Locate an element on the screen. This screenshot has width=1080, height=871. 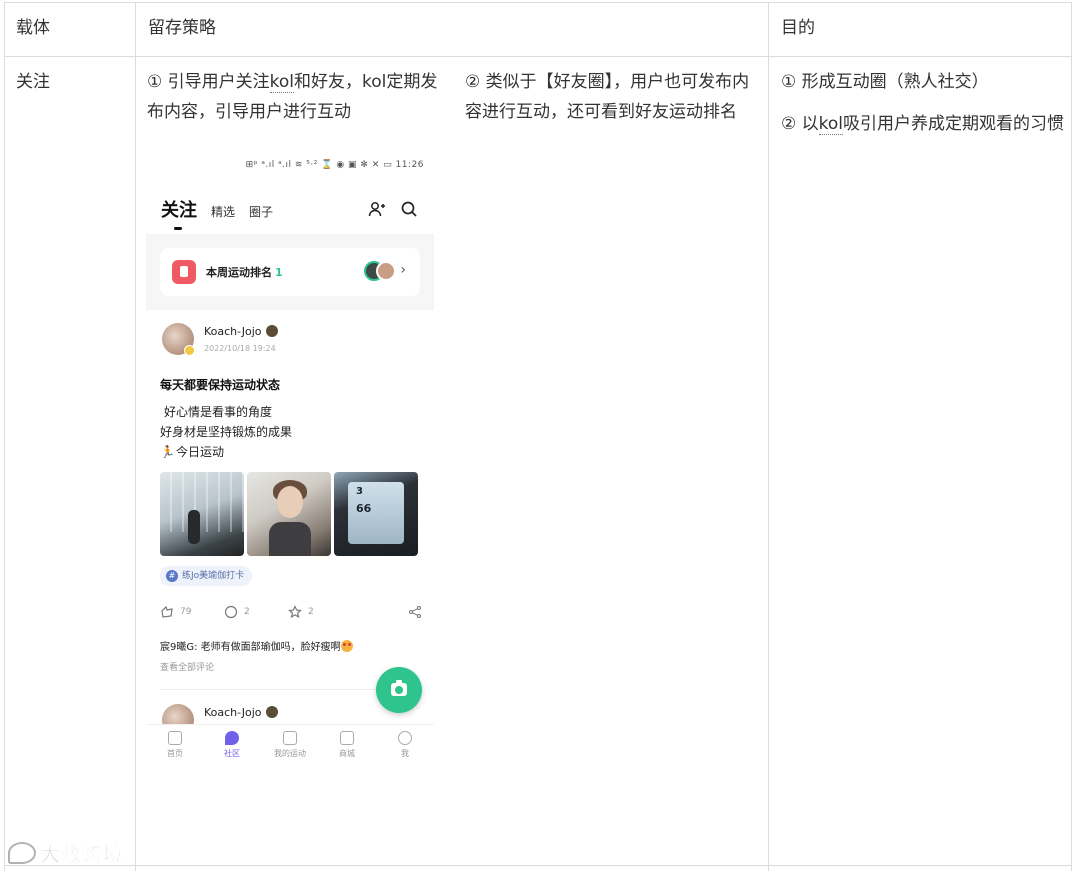
comment-text: 老师有做面部瑜伽吗，脸好瘦啊 is located at coordinates (269, 647).